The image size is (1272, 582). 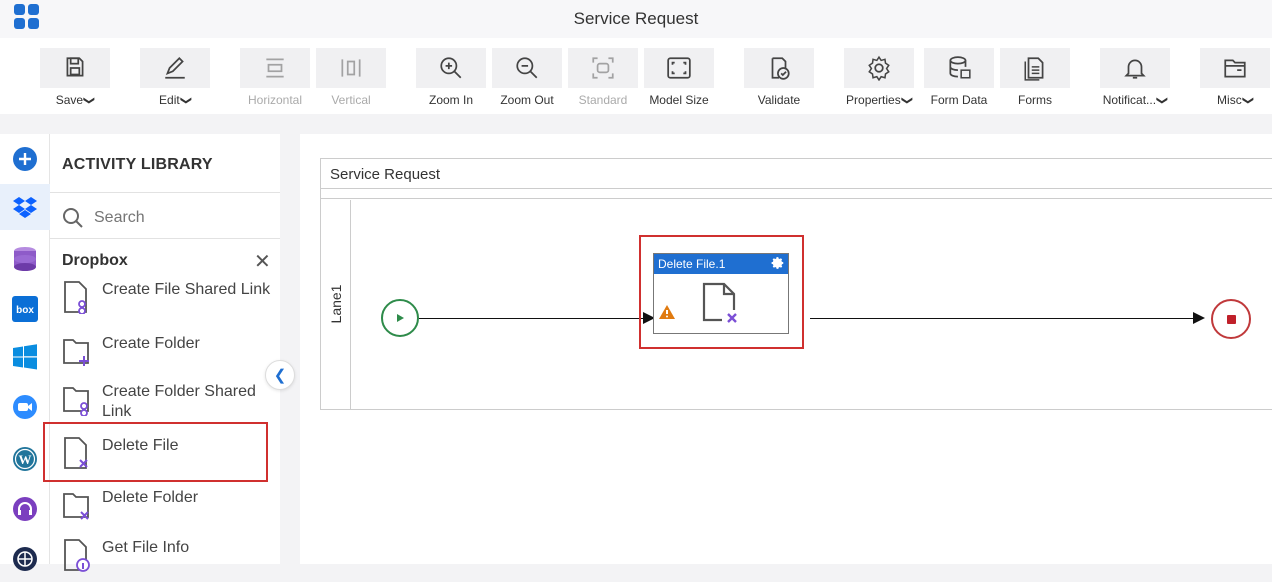 What do you see at coordinates (679, 100) in the screenshot?
I see `model-size-label: Model Size` at bounding box center [679, 100].